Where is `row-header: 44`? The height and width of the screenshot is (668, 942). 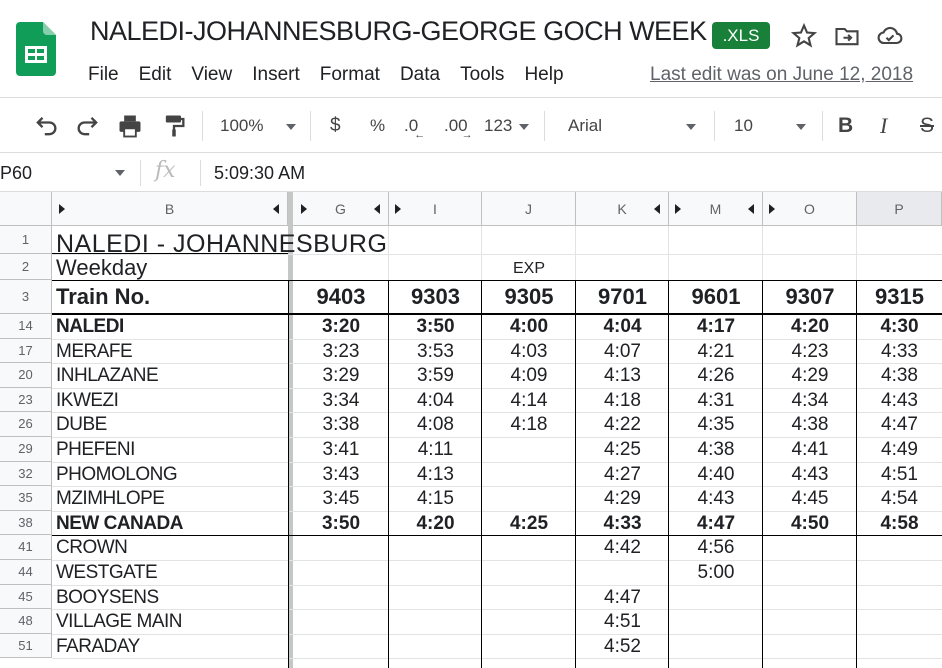
row-header: 44 is located at coordinates (26, 572).